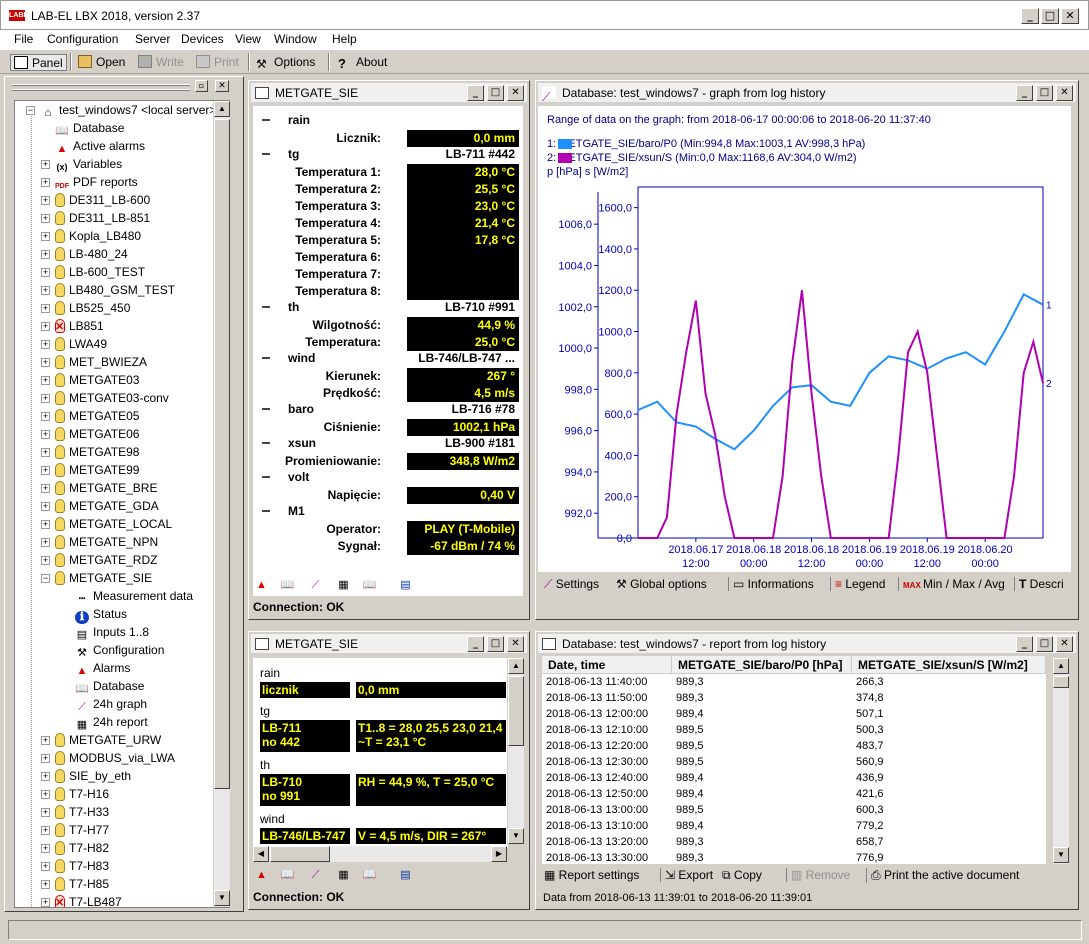 The width and height of the screenshot is (1089, 944). Describe the element at coordinates (516, 666) in the screenshot. I see `scroll-up-button: ▲` at that location.